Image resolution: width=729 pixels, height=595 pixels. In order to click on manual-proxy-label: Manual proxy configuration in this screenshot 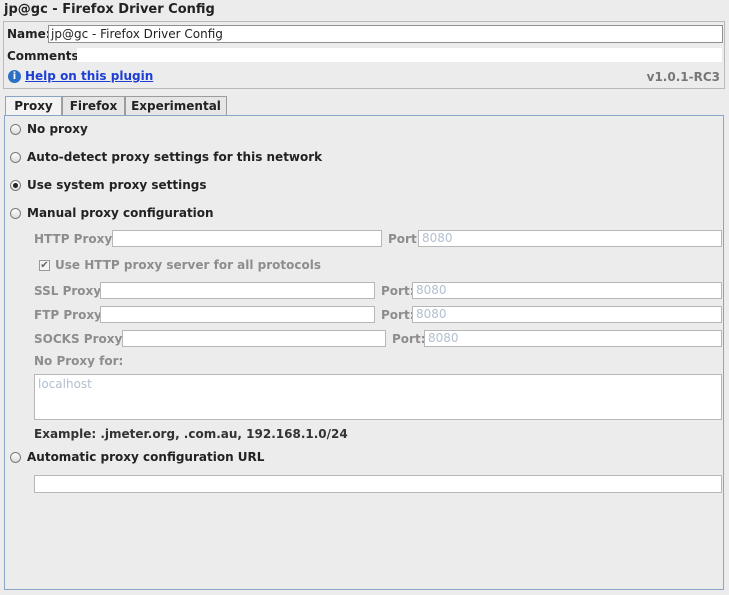, I will do `click(120, 213)`.